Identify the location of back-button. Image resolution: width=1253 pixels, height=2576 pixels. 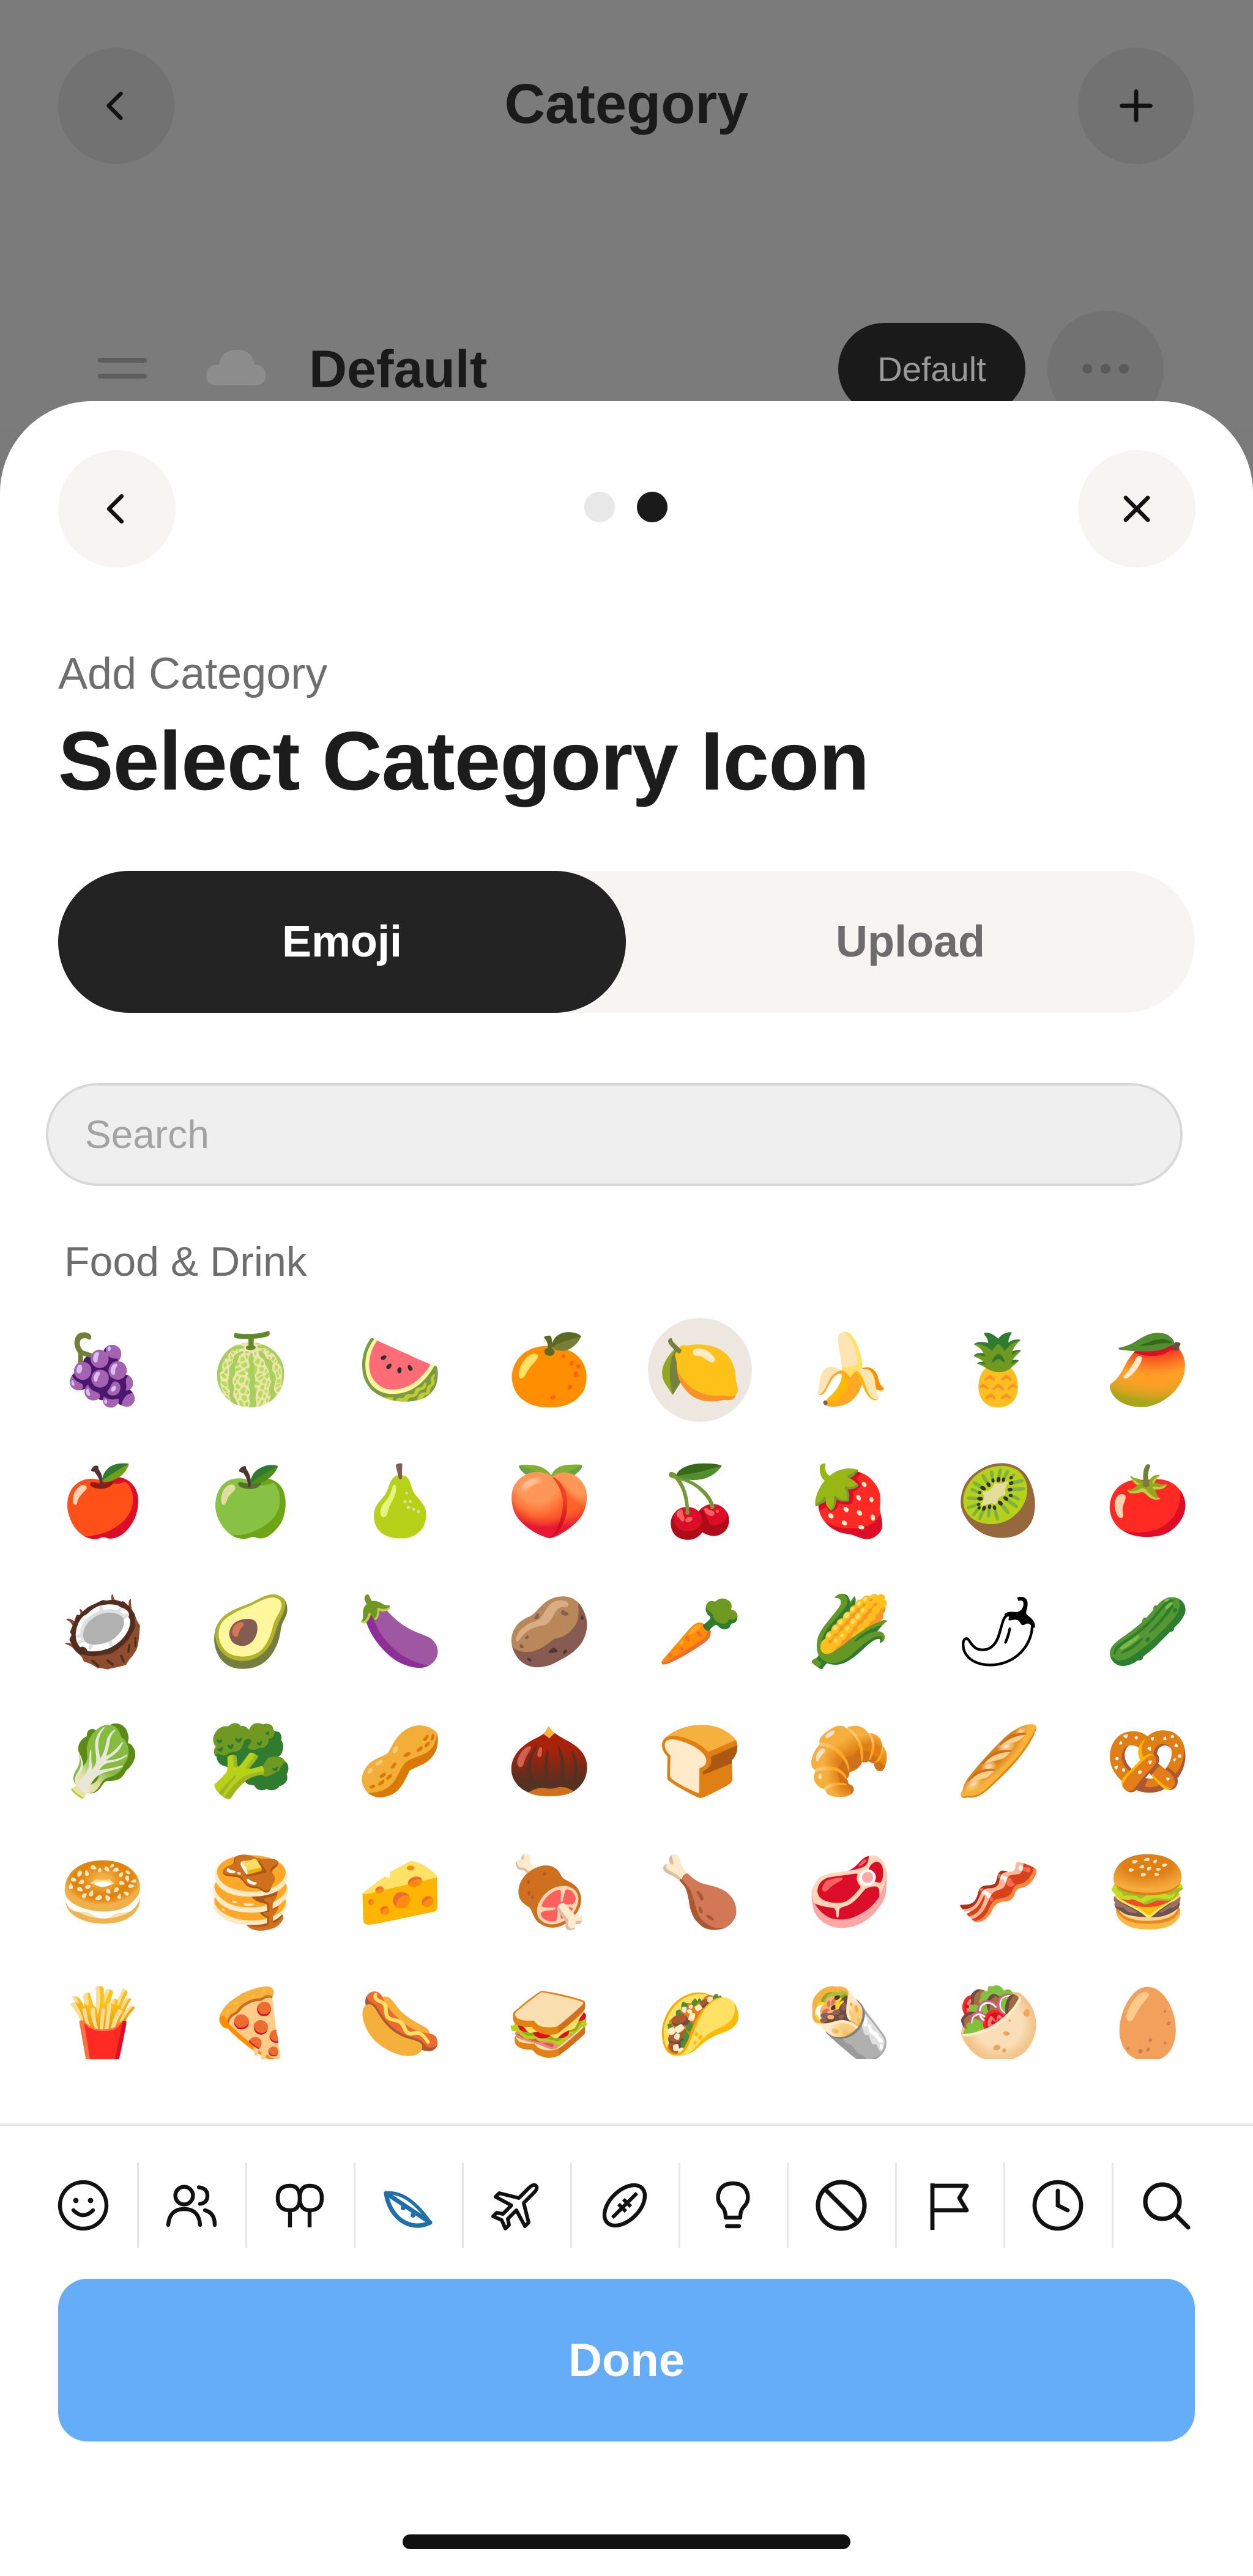
(117, 509).